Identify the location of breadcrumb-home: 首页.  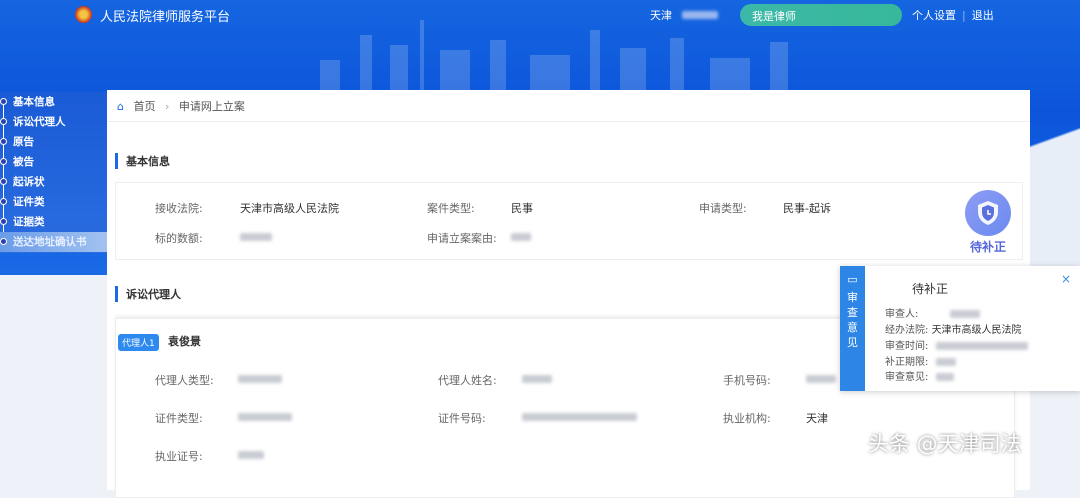
(144, 106).